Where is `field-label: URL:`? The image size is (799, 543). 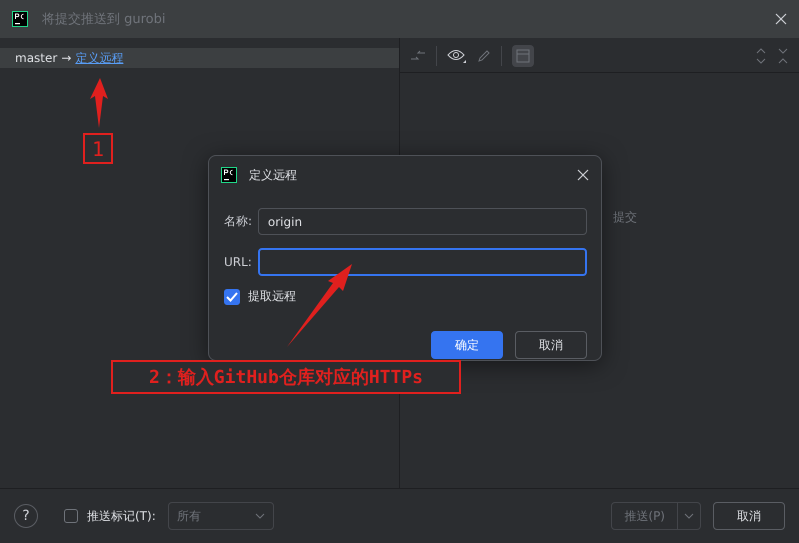
field-label: URL: is located at coordinates (238, 262).